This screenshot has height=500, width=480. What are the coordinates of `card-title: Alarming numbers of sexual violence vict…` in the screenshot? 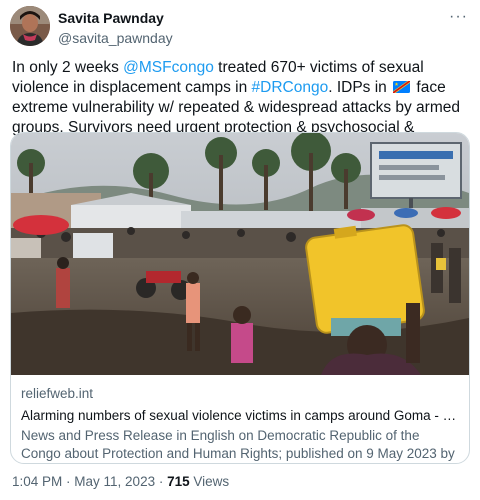 It's located at (240, 416).